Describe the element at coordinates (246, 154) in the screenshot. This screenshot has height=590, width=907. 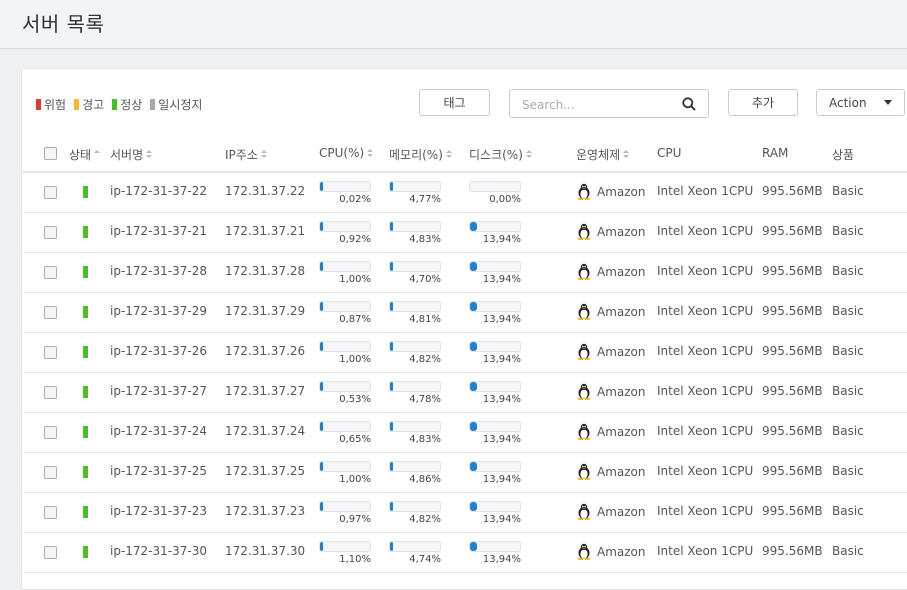
I see `column-ip: IP주소` at that location.